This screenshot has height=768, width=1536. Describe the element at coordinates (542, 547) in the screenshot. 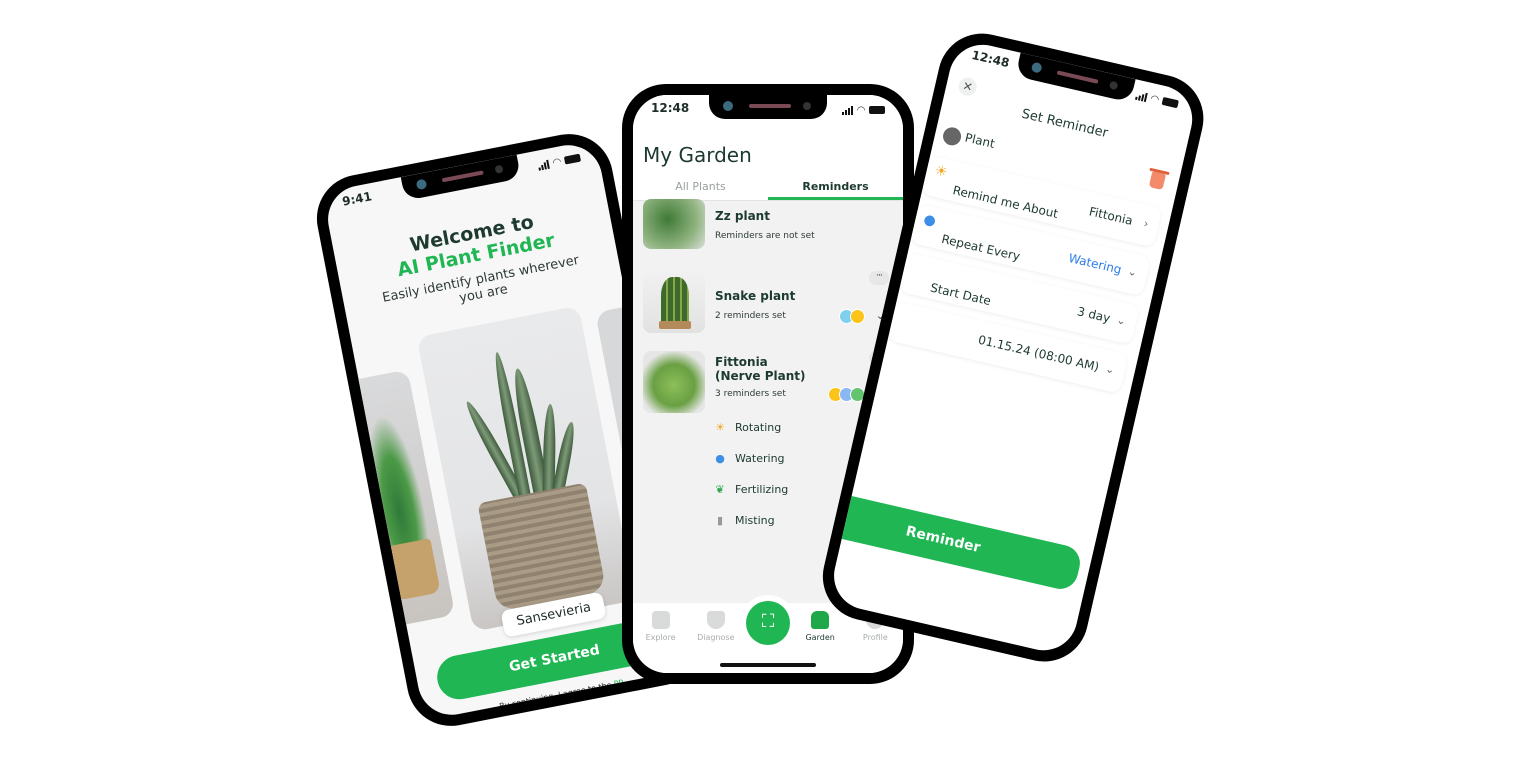

I see `basket-image` at that location.